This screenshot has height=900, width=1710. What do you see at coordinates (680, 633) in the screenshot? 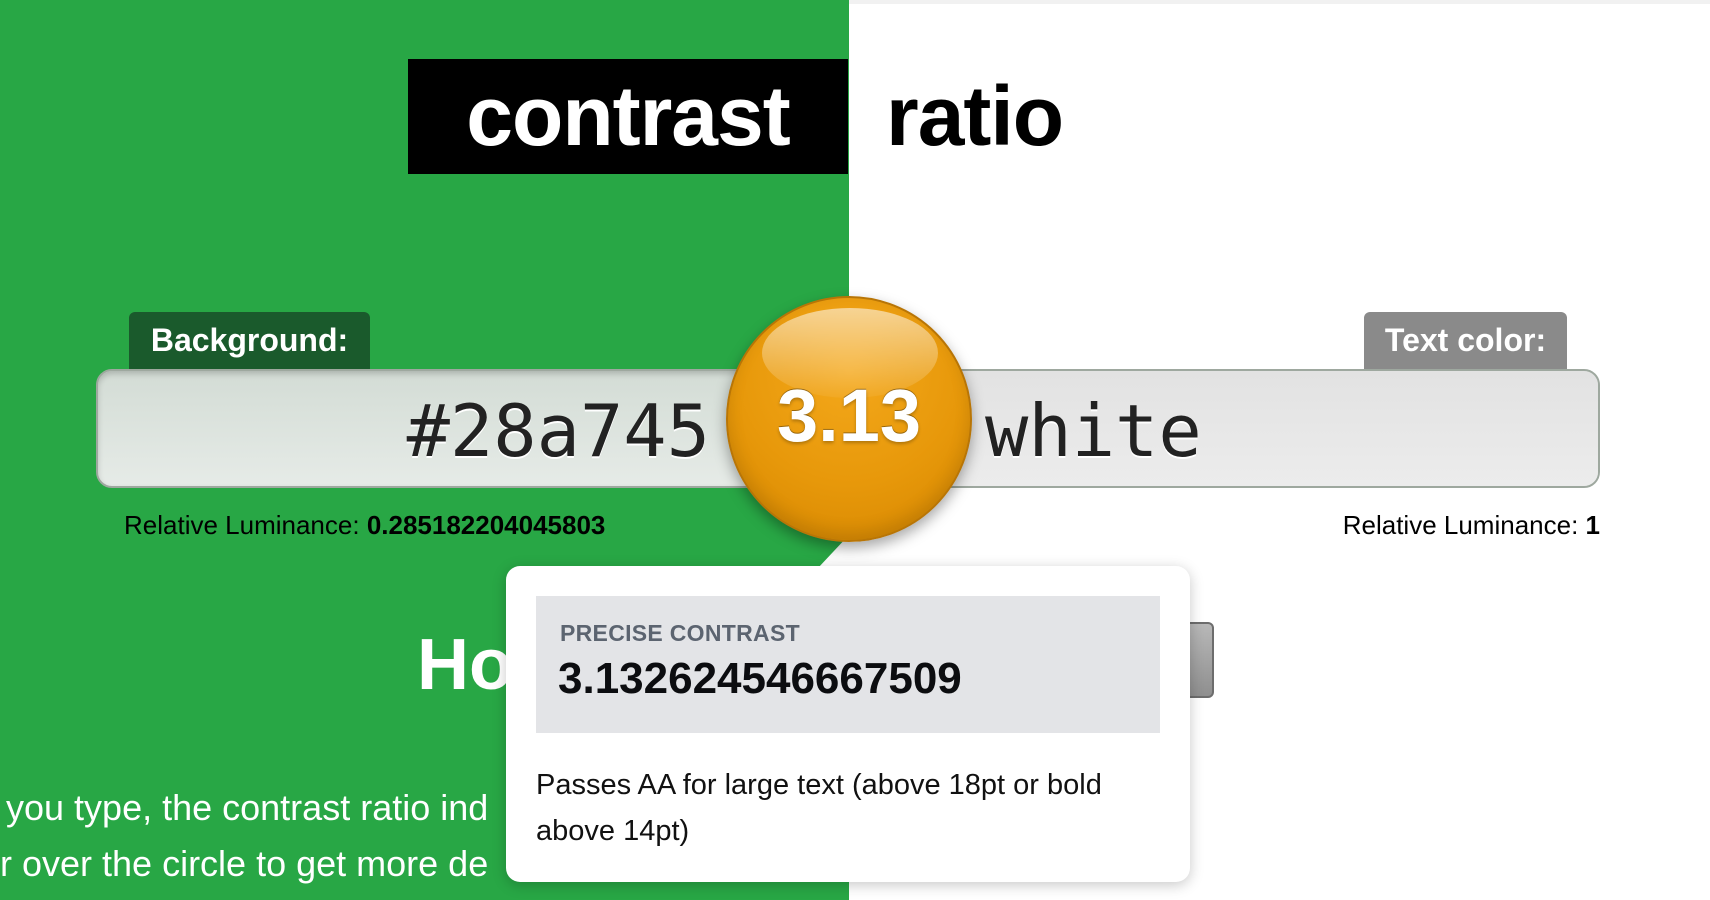
I see `precise-contrast-label: PRECISE CONTRAST` at bounding box center [680, 633].